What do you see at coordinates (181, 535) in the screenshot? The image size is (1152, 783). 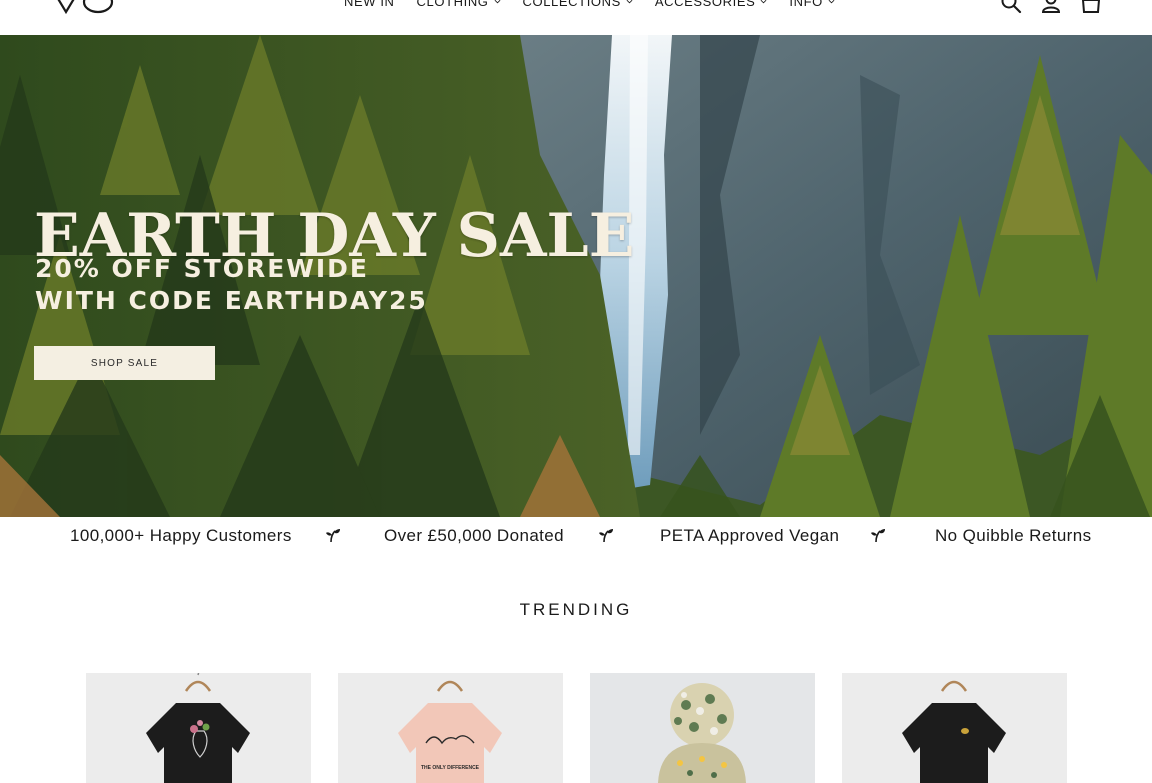 I see `usp-happy-customers: 100,000+ Happy Customers` at bounding box center [181, 535].